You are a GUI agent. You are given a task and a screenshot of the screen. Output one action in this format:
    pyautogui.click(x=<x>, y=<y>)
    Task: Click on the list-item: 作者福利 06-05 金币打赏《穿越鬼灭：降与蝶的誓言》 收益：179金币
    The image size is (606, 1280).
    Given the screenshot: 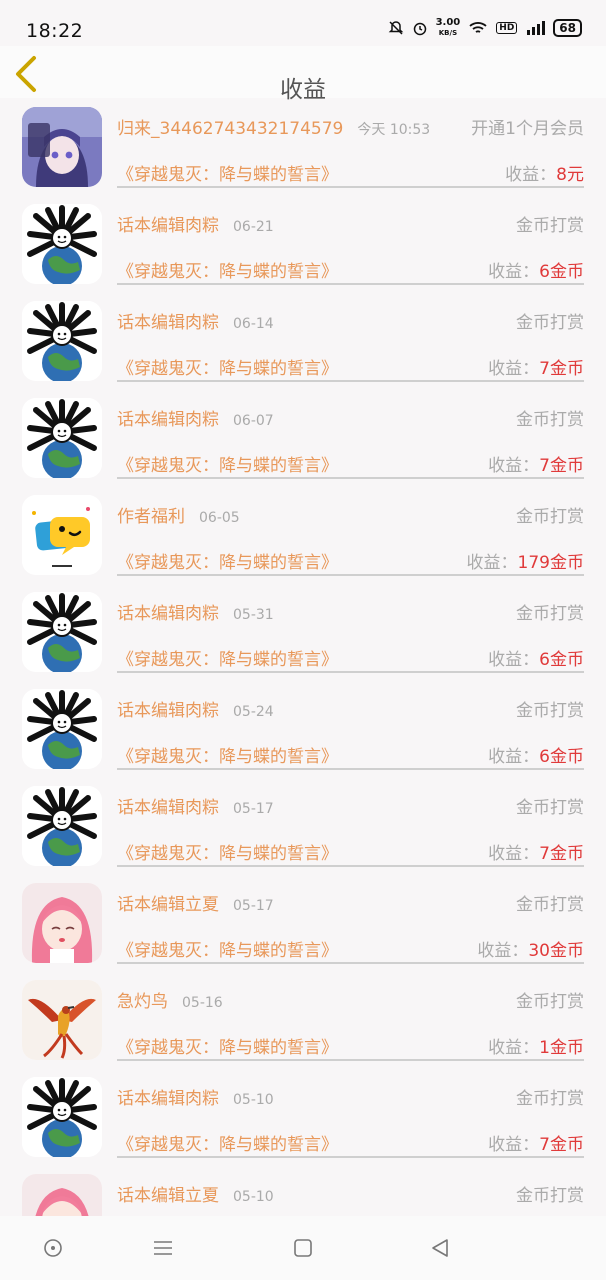 What is the action you would take?
    pyautogui.click(x=303, y=534)
    